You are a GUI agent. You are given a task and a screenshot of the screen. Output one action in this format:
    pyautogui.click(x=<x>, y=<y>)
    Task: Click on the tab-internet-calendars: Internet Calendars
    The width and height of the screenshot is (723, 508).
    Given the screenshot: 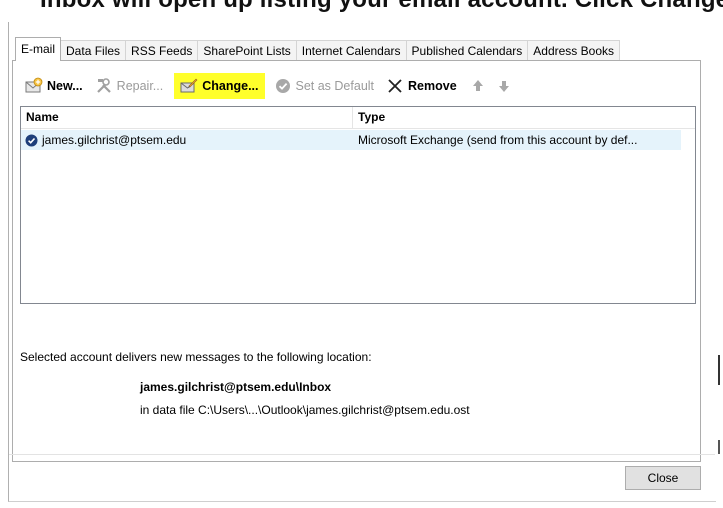 What is the action you would take?
    pyautogui.click(x=351, y=50)
    